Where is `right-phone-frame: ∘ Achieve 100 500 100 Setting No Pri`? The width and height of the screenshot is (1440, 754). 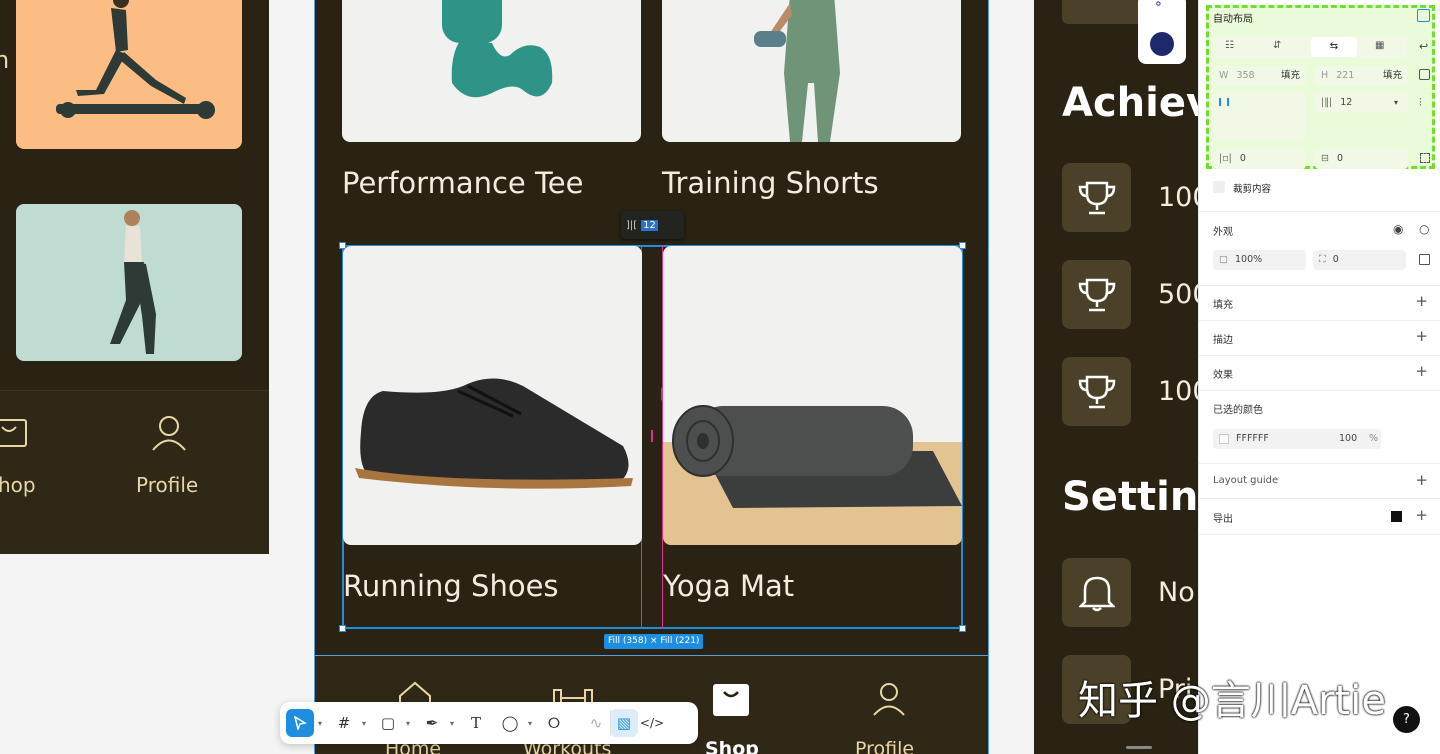 right-phone-frame: ∘ Achieve 100 500 100 Setting No Pri is located at coordinates (1116, 377).